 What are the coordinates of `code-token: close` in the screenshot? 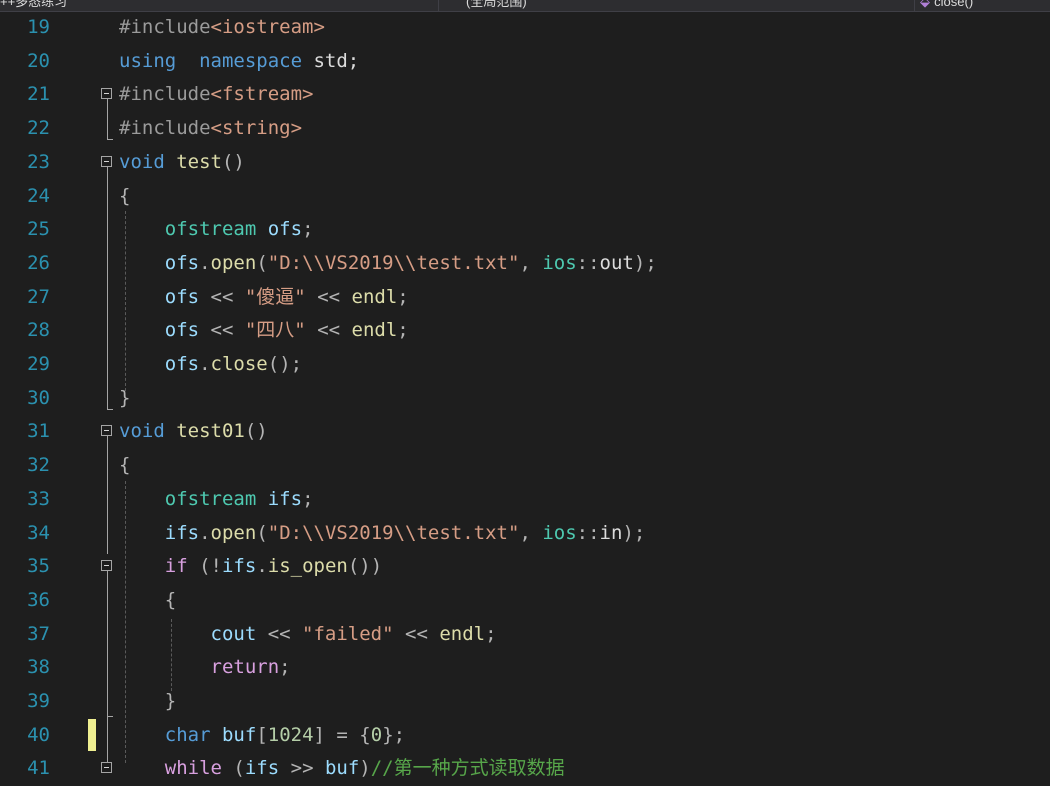 It's located at (239, 364).